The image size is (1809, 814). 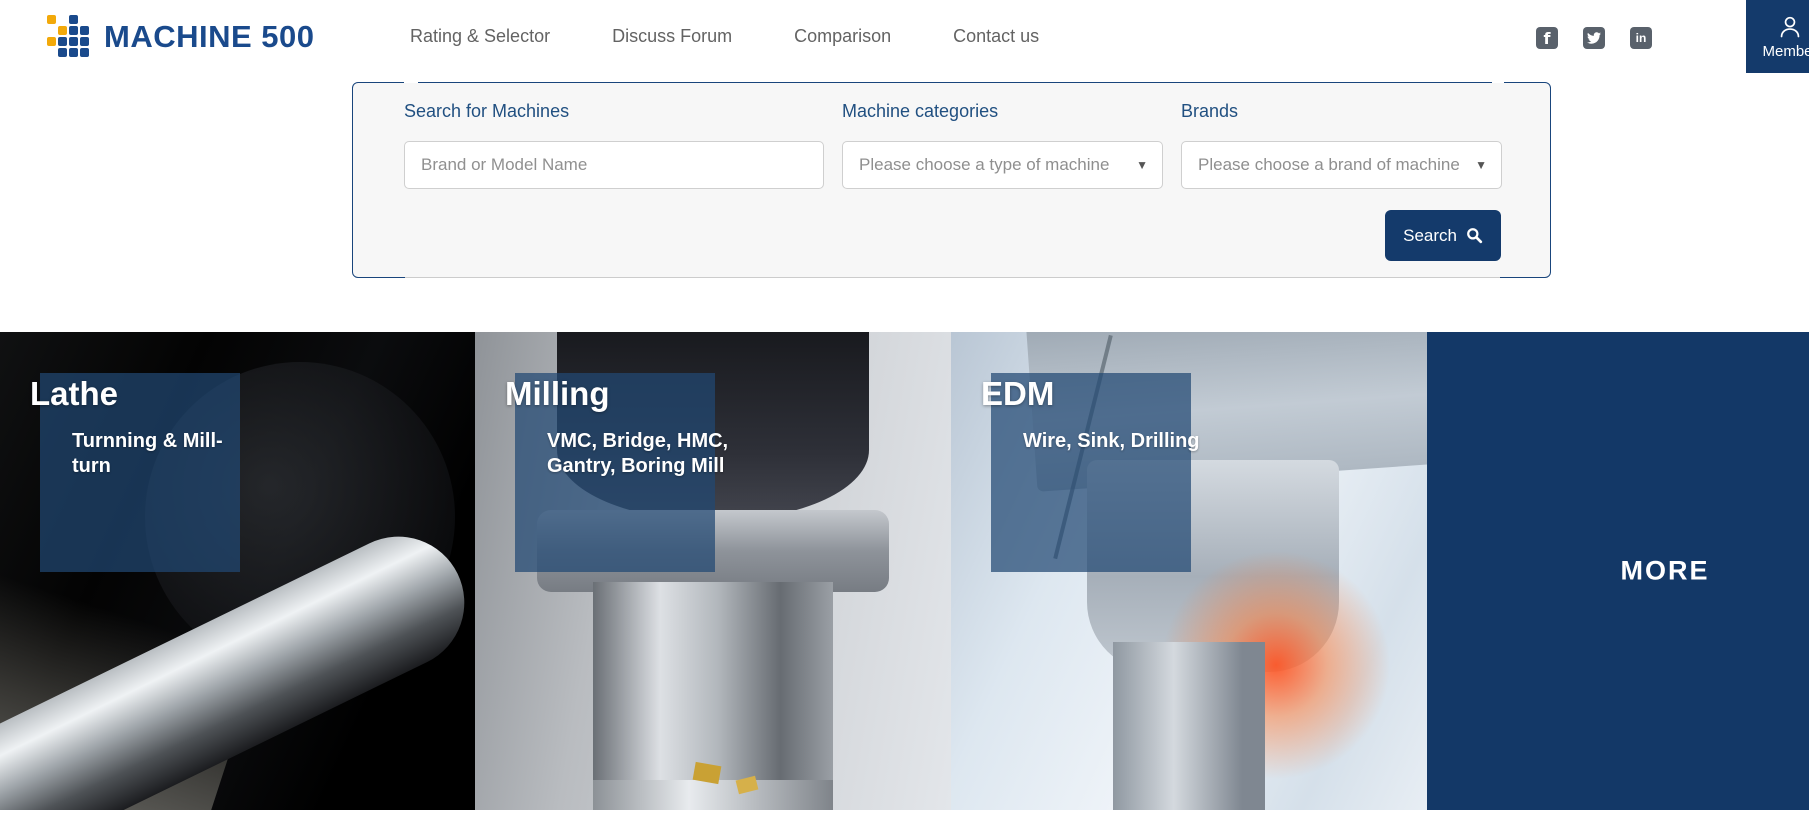 What do you see at coordinates (557, 393) in the screenshot?
I see `category-title-milling: Milling` at bounding box center [557, 393].